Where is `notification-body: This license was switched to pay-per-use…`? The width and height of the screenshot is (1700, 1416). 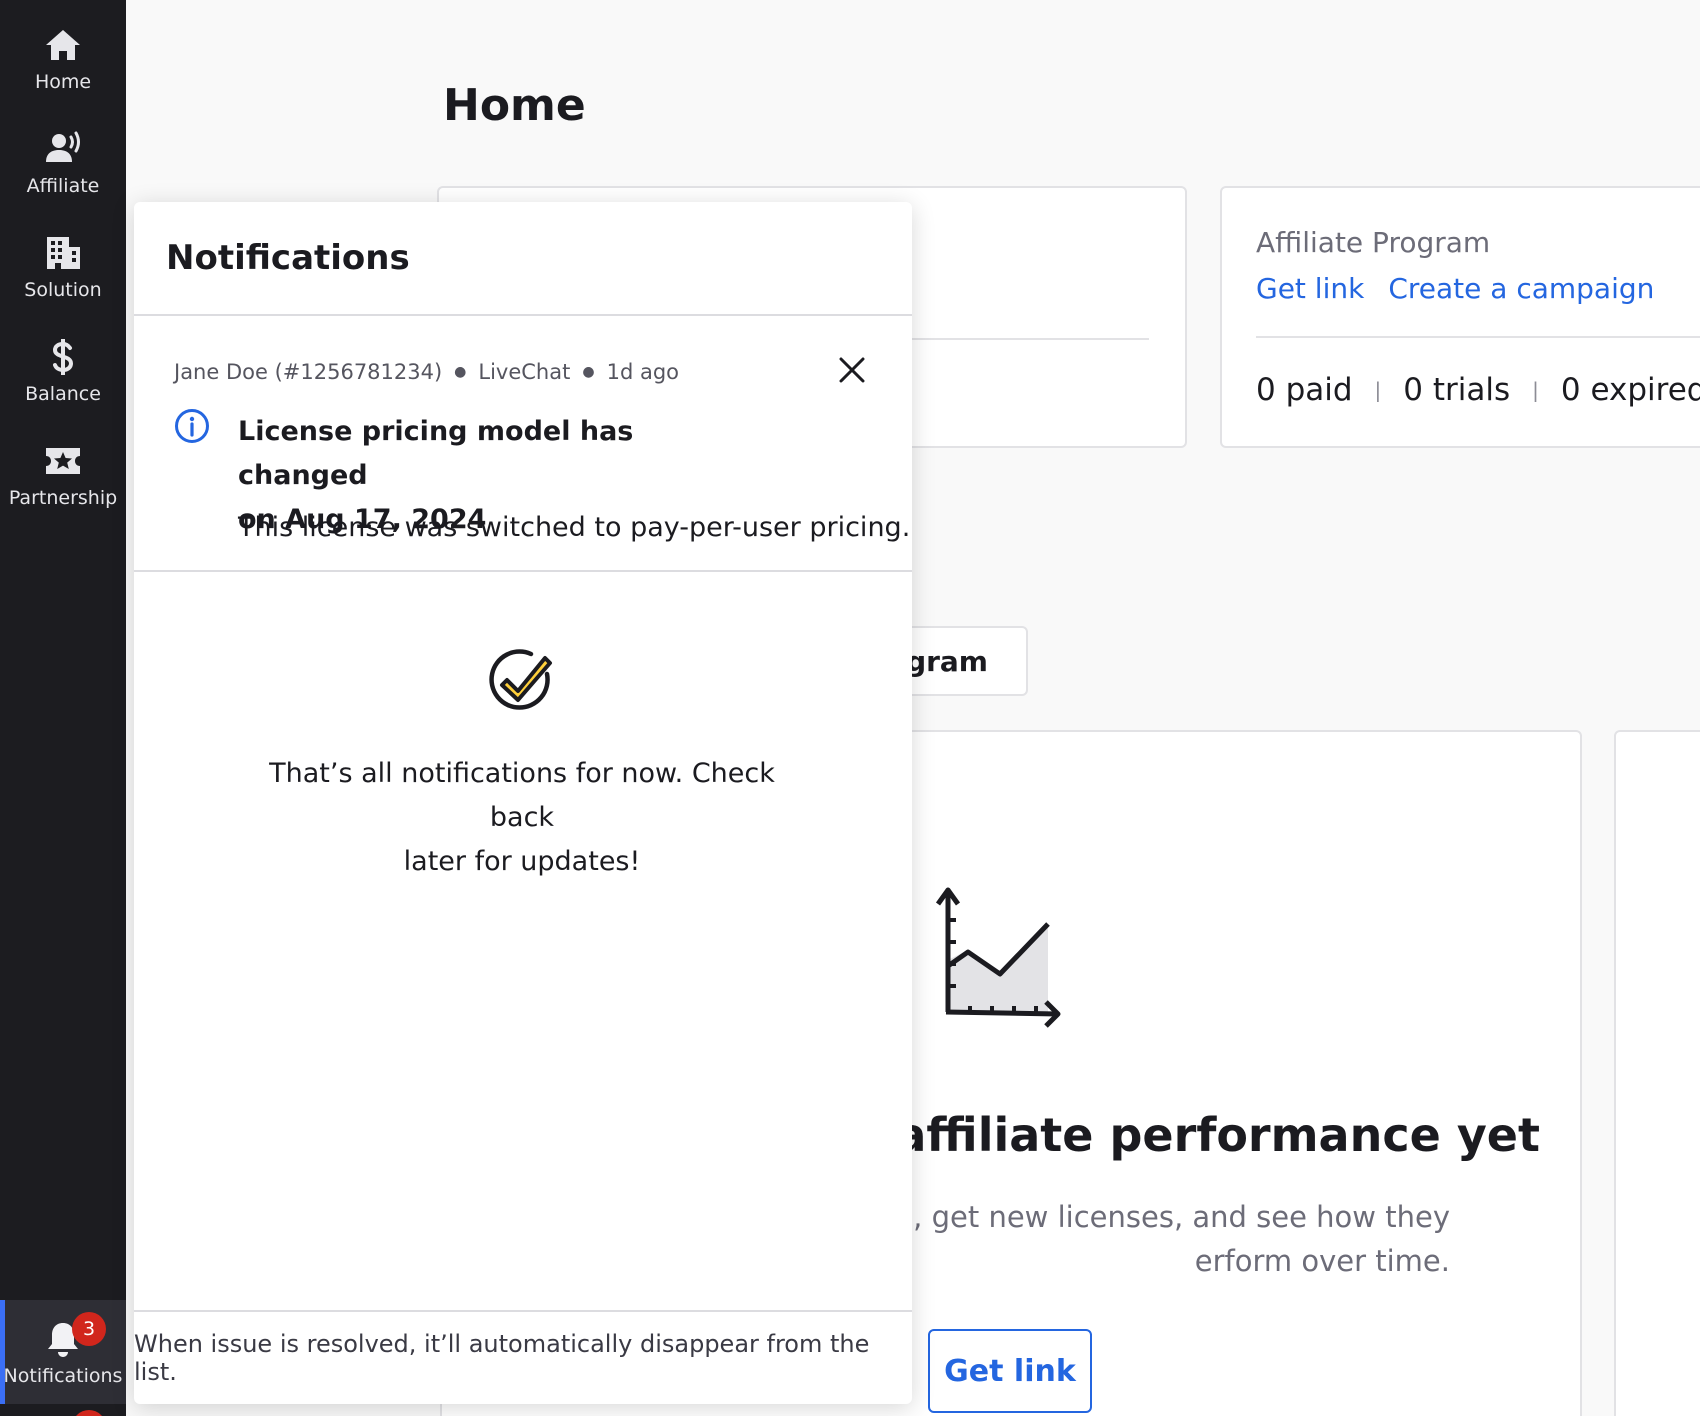
notification-body: This license was switched to pay-per-use… is located at coordinates (574, 527).